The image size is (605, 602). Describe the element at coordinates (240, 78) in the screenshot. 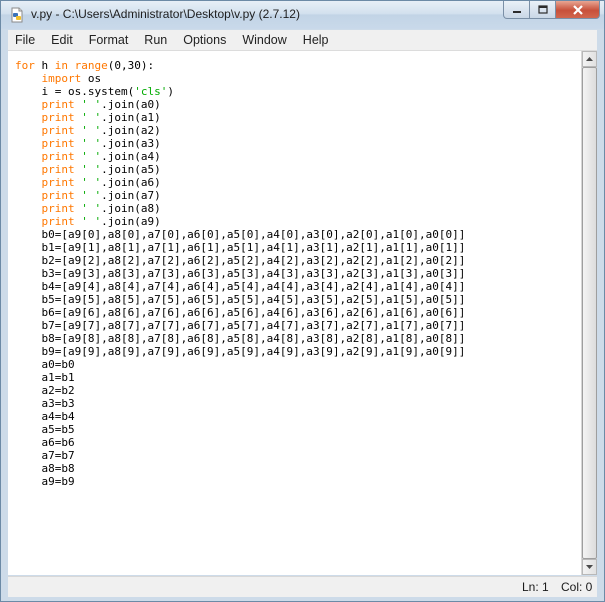

I see `code-line: import os` at that location.